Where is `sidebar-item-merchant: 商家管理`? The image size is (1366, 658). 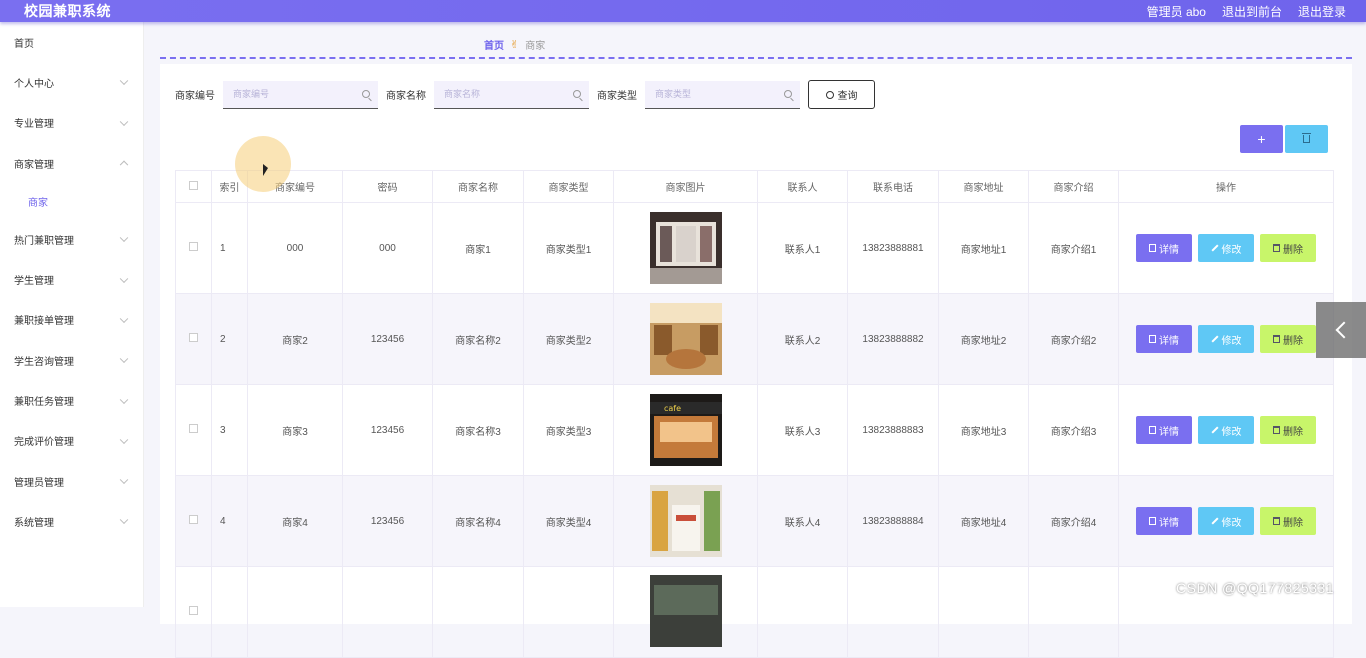 sidebar-item-merchant: 商家管理 is located at coordinates (71, 163).